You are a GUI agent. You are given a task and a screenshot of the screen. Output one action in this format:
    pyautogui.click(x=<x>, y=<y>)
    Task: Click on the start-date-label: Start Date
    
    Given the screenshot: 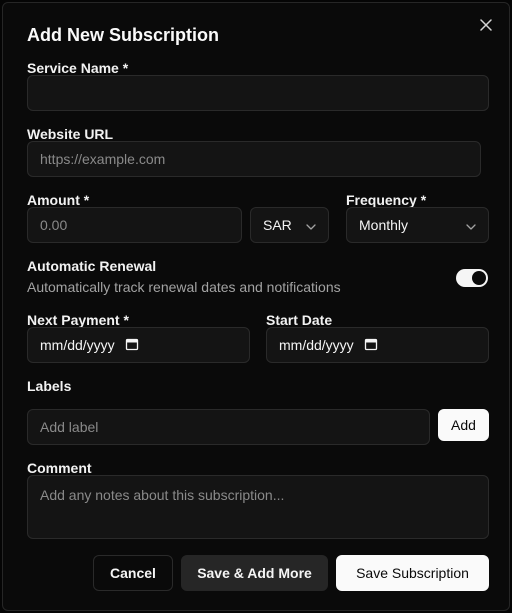 What is the action you would take?
    pyautogui.click(x=299, y=320)
    